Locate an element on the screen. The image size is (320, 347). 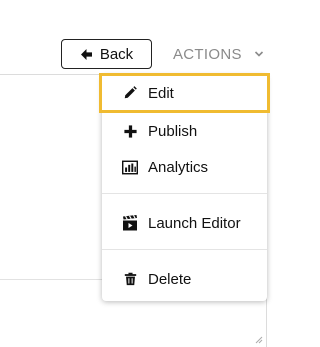
menu-item-publish: Publish is located at coordinates (184, 131).